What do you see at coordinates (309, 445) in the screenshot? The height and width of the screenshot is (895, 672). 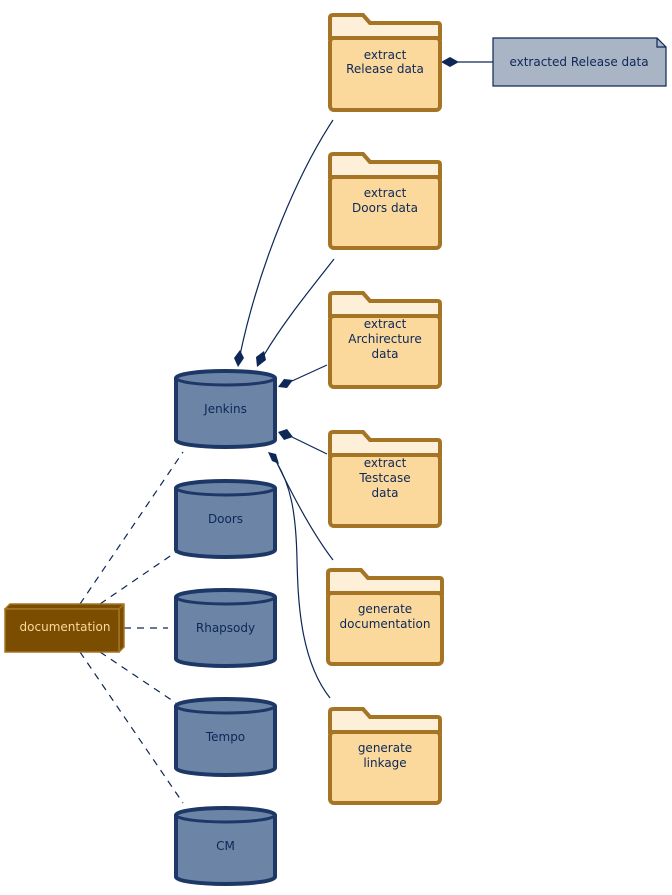 I see `edge-jenkins-testcase` at bounding box center [309, 445].